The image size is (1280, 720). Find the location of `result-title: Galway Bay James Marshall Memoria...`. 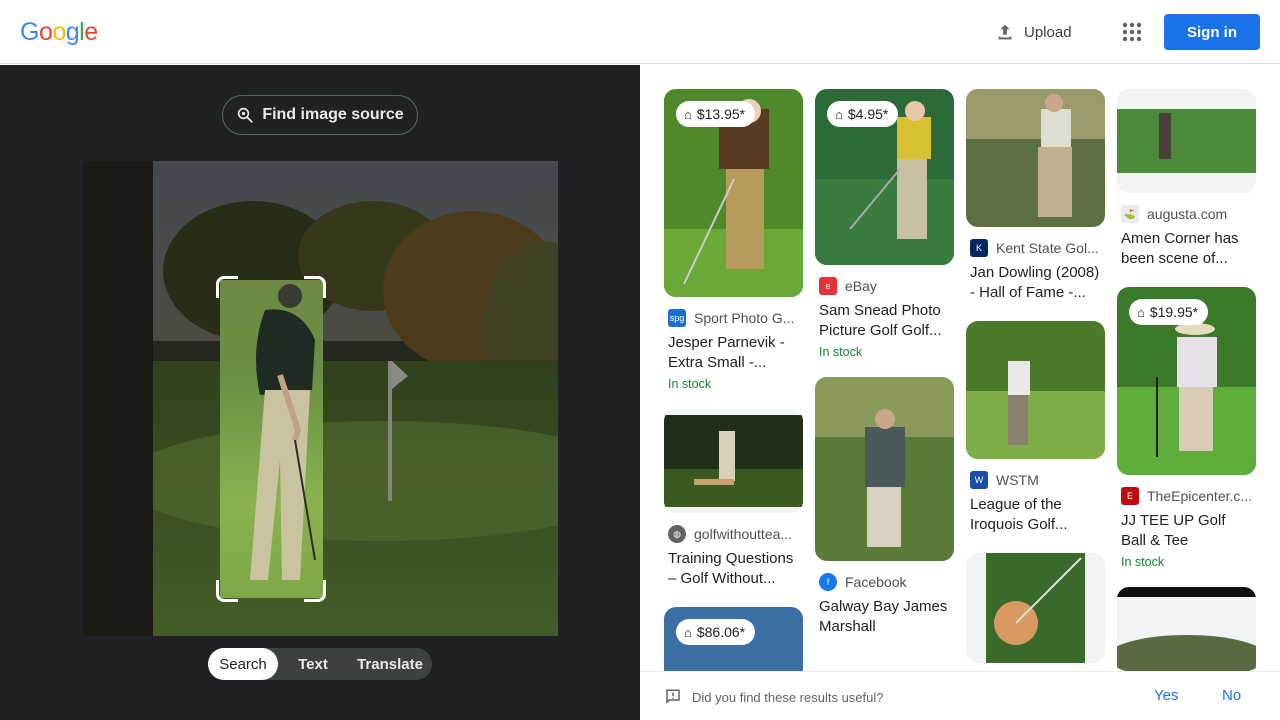

result-title: Galway Bay James Marshall Memoria... is located at coordinates (884, 617).